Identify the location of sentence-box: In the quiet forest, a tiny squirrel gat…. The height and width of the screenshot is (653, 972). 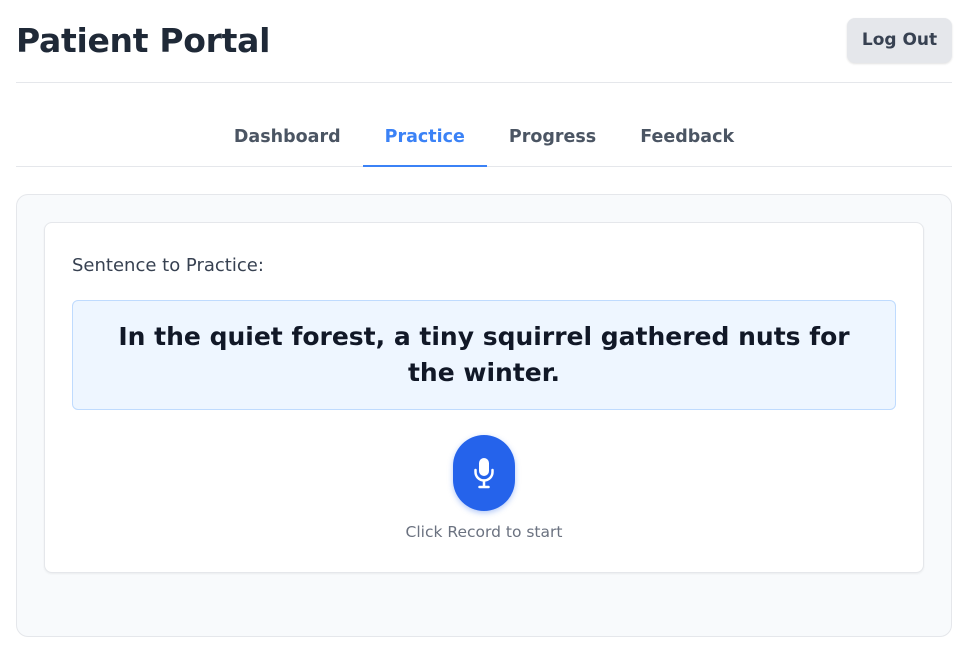
(484, 355).